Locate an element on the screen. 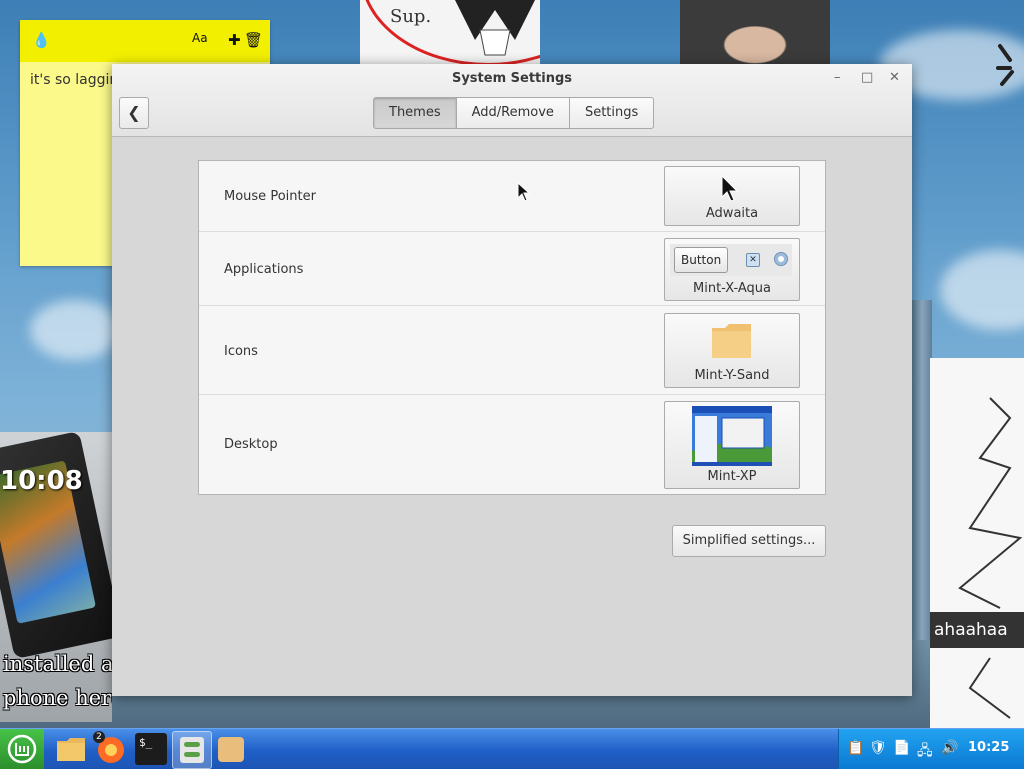 This screenshot has height=769, width=1024. notes-app-icon is located at coordinates (231, 749).